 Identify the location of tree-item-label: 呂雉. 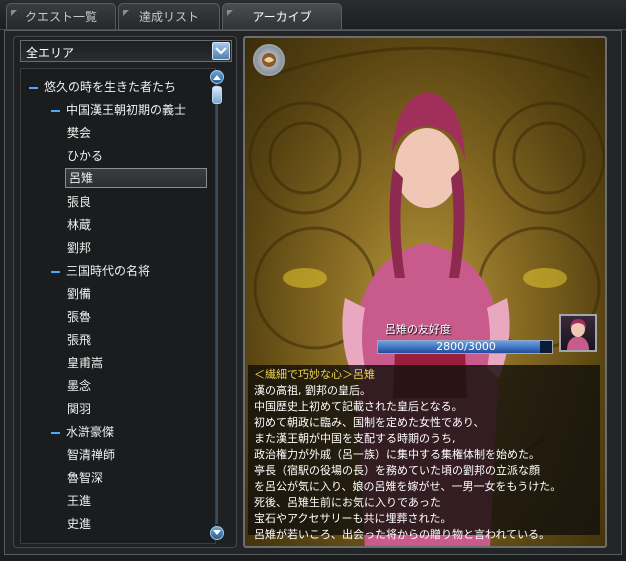
(81, 178).